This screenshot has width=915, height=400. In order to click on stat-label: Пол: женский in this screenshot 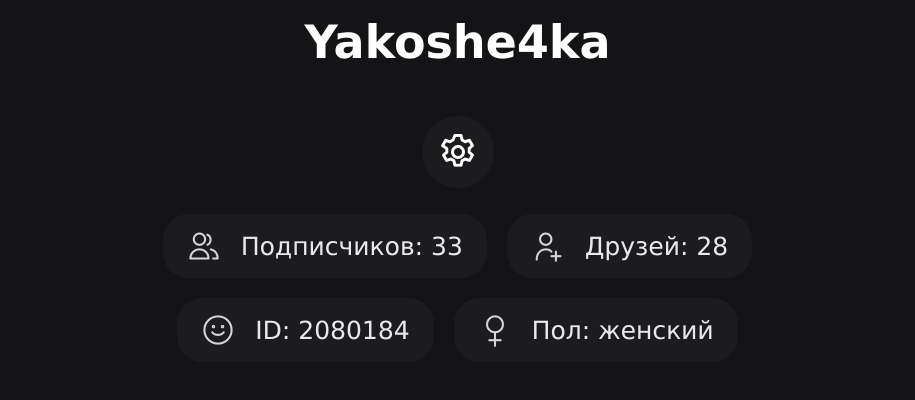, I will do `click(623, 330)`.